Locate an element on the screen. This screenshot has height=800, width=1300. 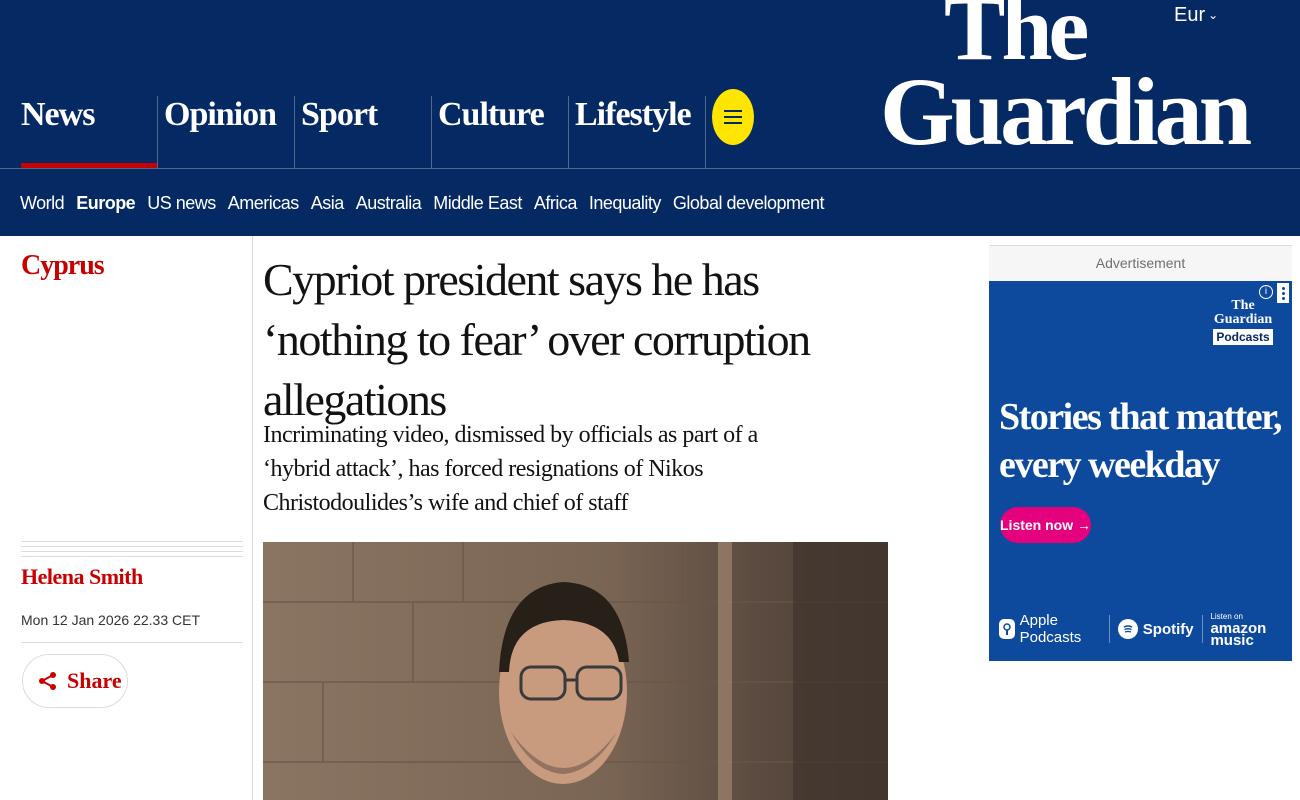
section-label: Cyprus is located at coordinates (63, 266).